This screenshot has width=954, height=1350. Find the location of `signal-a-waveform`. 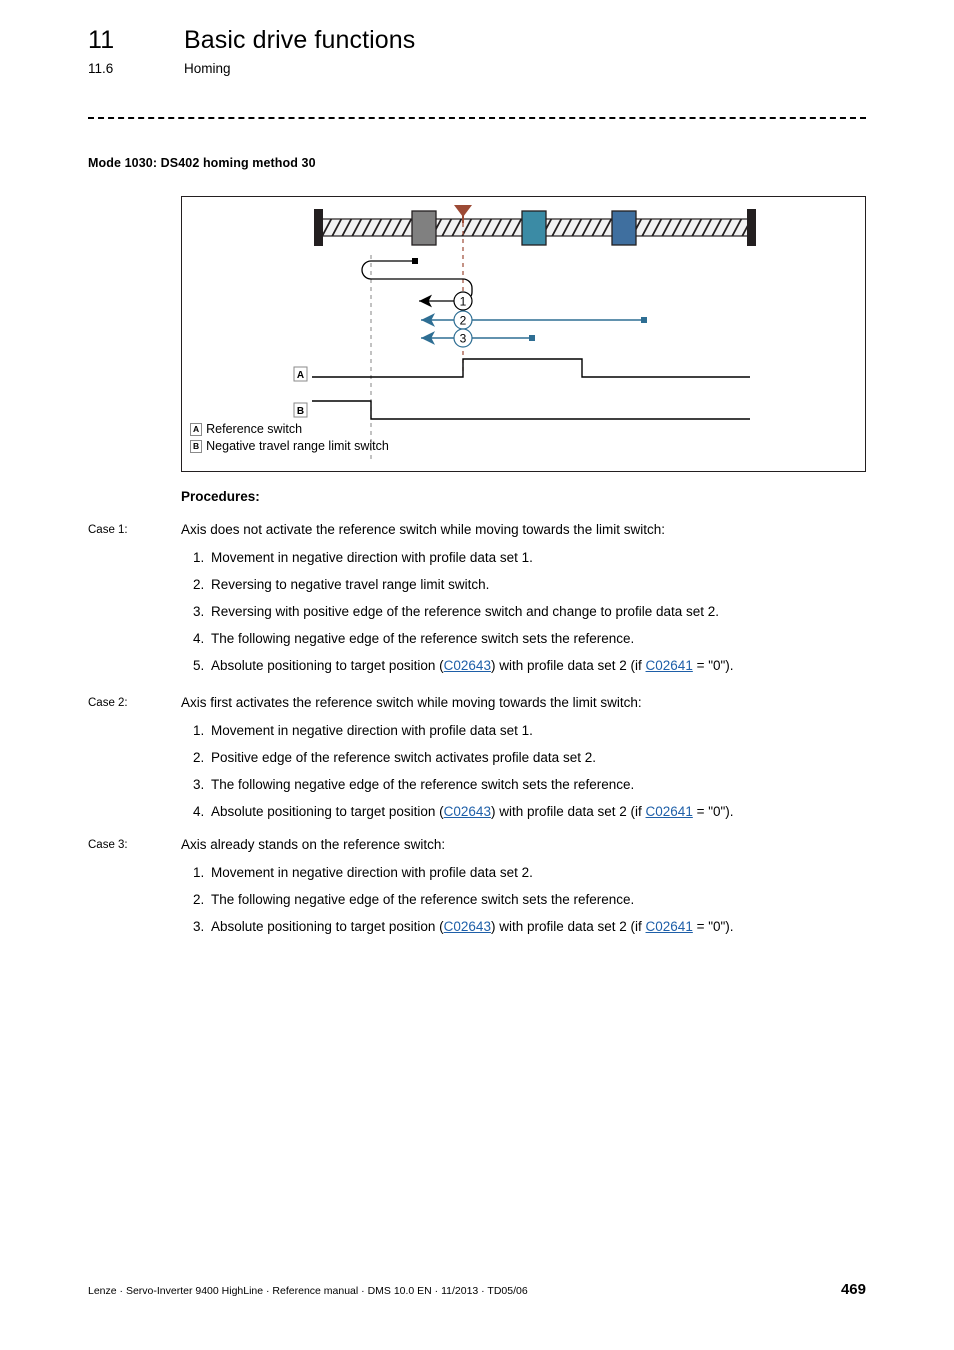

signal-a-waveform is located at coordinates (531, 368).